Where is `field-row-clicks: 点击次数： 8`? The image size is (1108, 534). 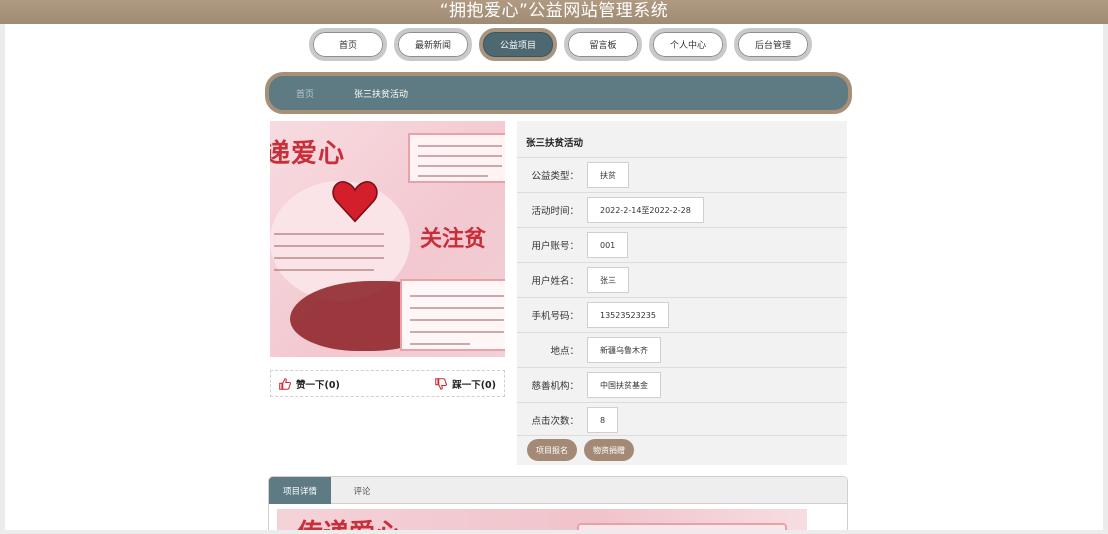
field-row-clicks: 点击次数： 8 is located at coordinates (682, 419).